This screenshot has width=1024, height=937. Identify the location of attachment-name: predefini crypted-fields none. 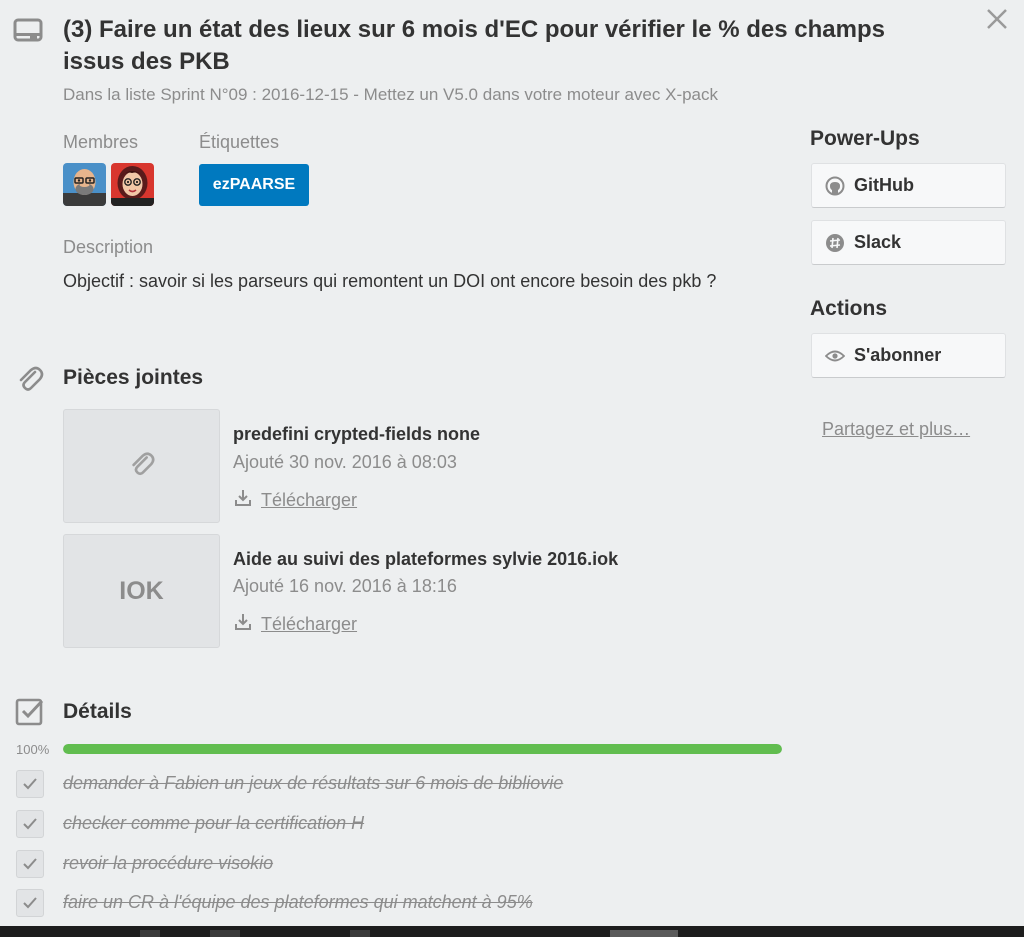
(356, 434).